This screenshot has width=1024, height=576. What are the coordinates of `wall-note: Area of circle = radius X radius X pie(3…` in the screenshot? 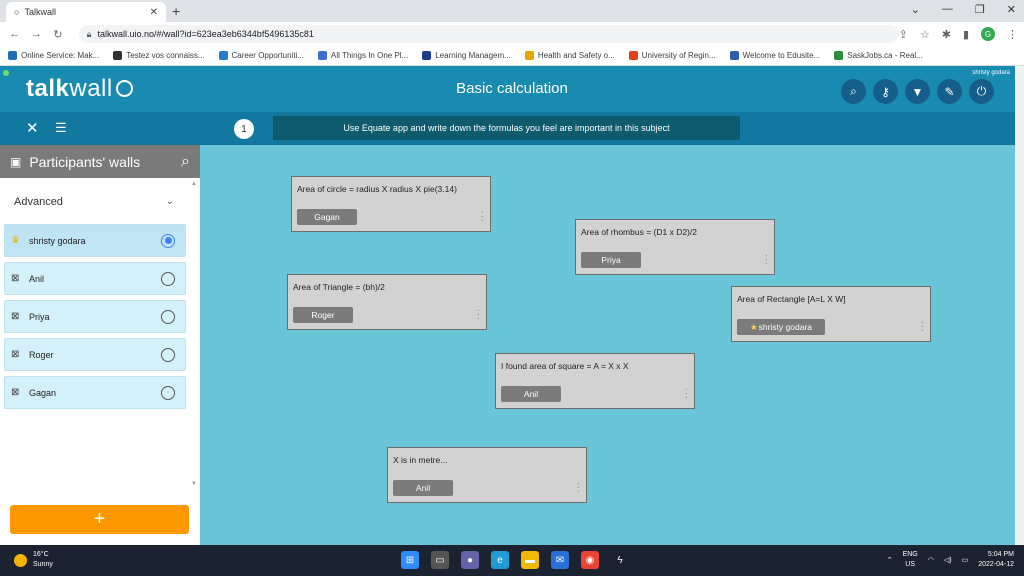 It's located at (391, 204).